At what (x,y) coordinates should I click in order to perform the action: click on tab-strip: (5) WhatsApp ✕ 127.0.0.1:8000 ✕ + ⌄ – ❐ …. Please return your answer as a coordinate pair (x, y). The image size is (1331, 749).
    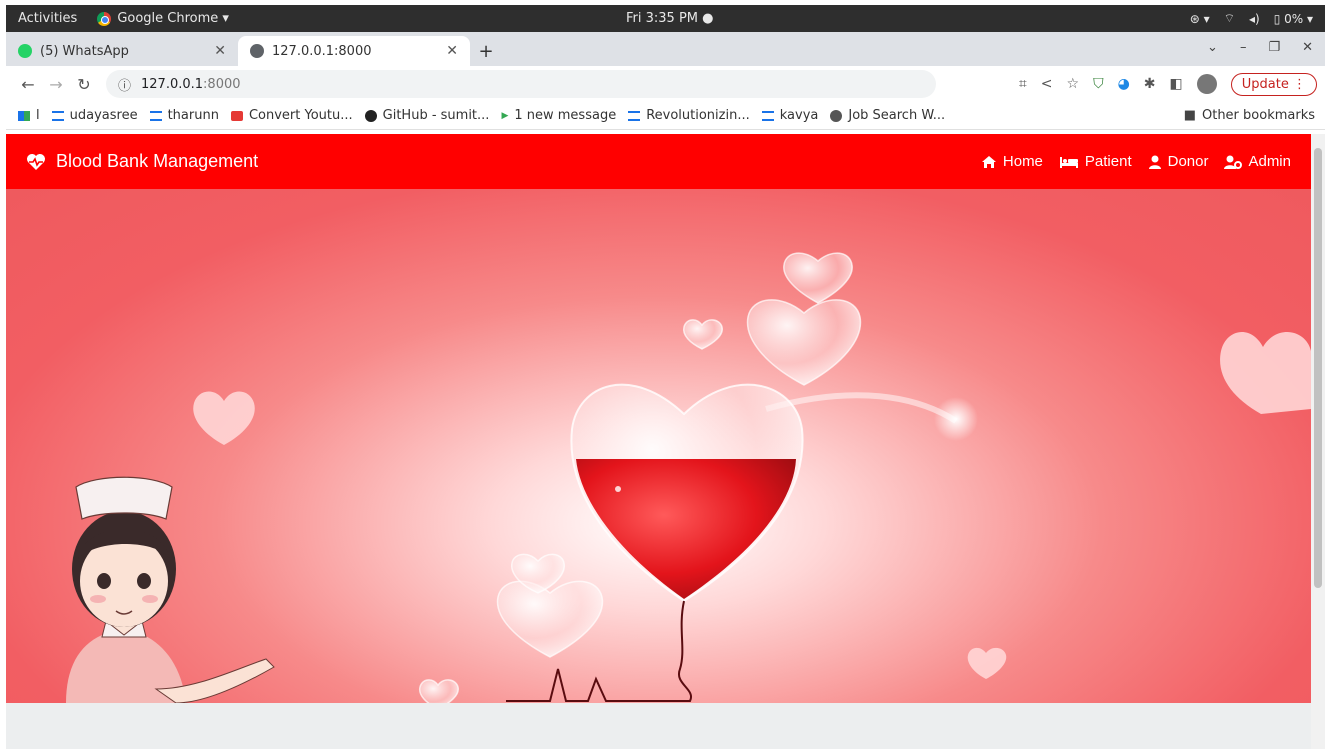
    Looking at the image, I should click on (665, 49).